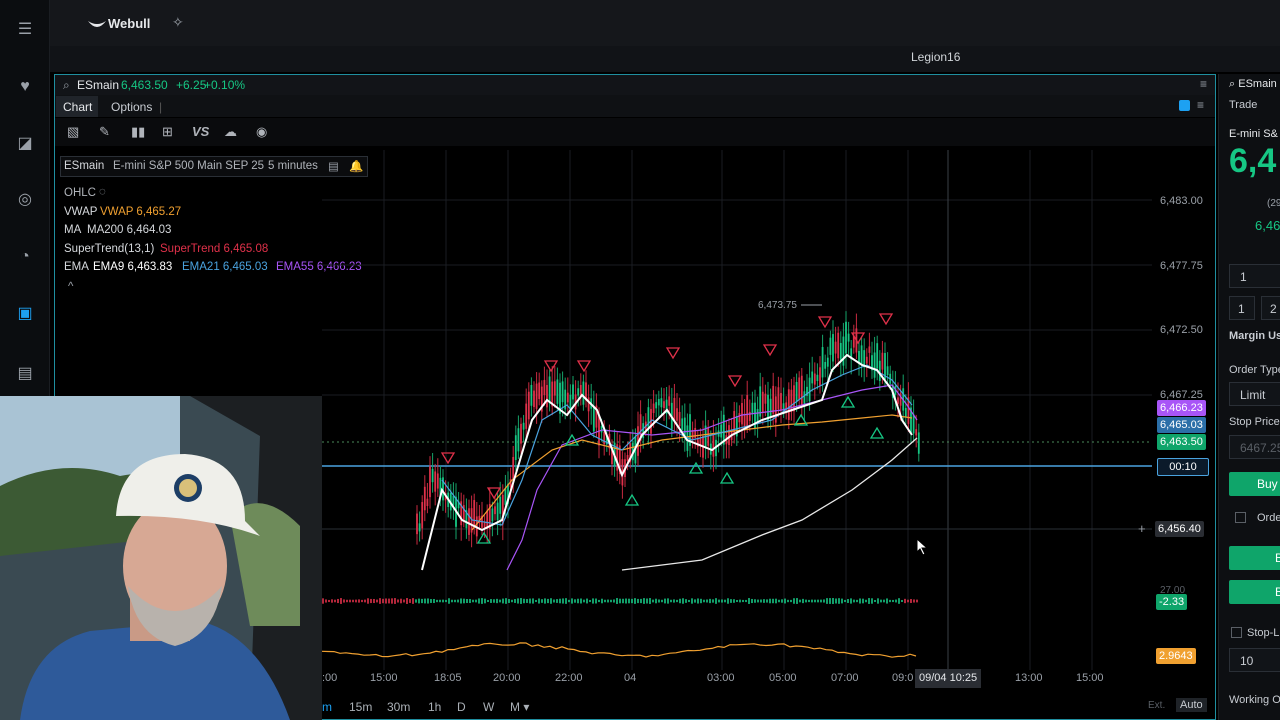 Image resolution: width=1280 pixels, height=720 pixels. Describe the element at coordinates (1270, 308) in the screenshot. I see `qty-preset-2: 2` at that location.